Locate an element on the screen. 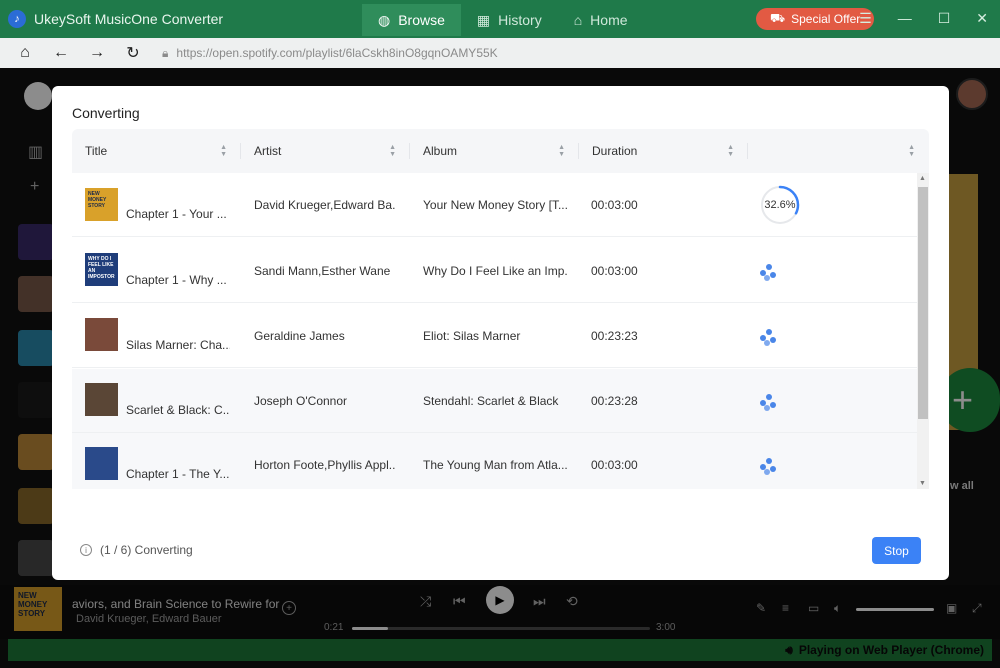 The height and width of the screenshot is (668, 1000). scroll-up-icon: ▲ is located at coordinates (922, 178).